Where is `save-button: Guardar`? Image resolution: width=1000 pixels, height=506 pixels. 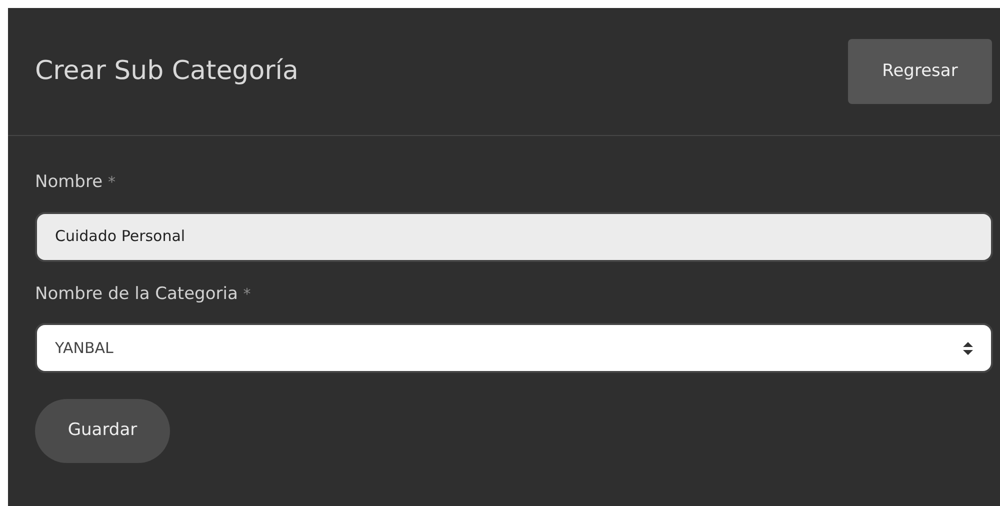
save-button: Guardar is located at coordinates (102, 431).